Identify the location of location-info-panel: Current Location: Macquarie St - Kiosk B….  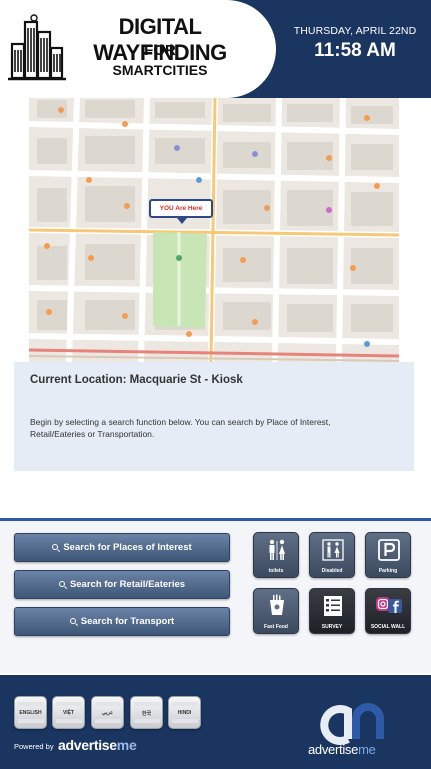
(214, 416).